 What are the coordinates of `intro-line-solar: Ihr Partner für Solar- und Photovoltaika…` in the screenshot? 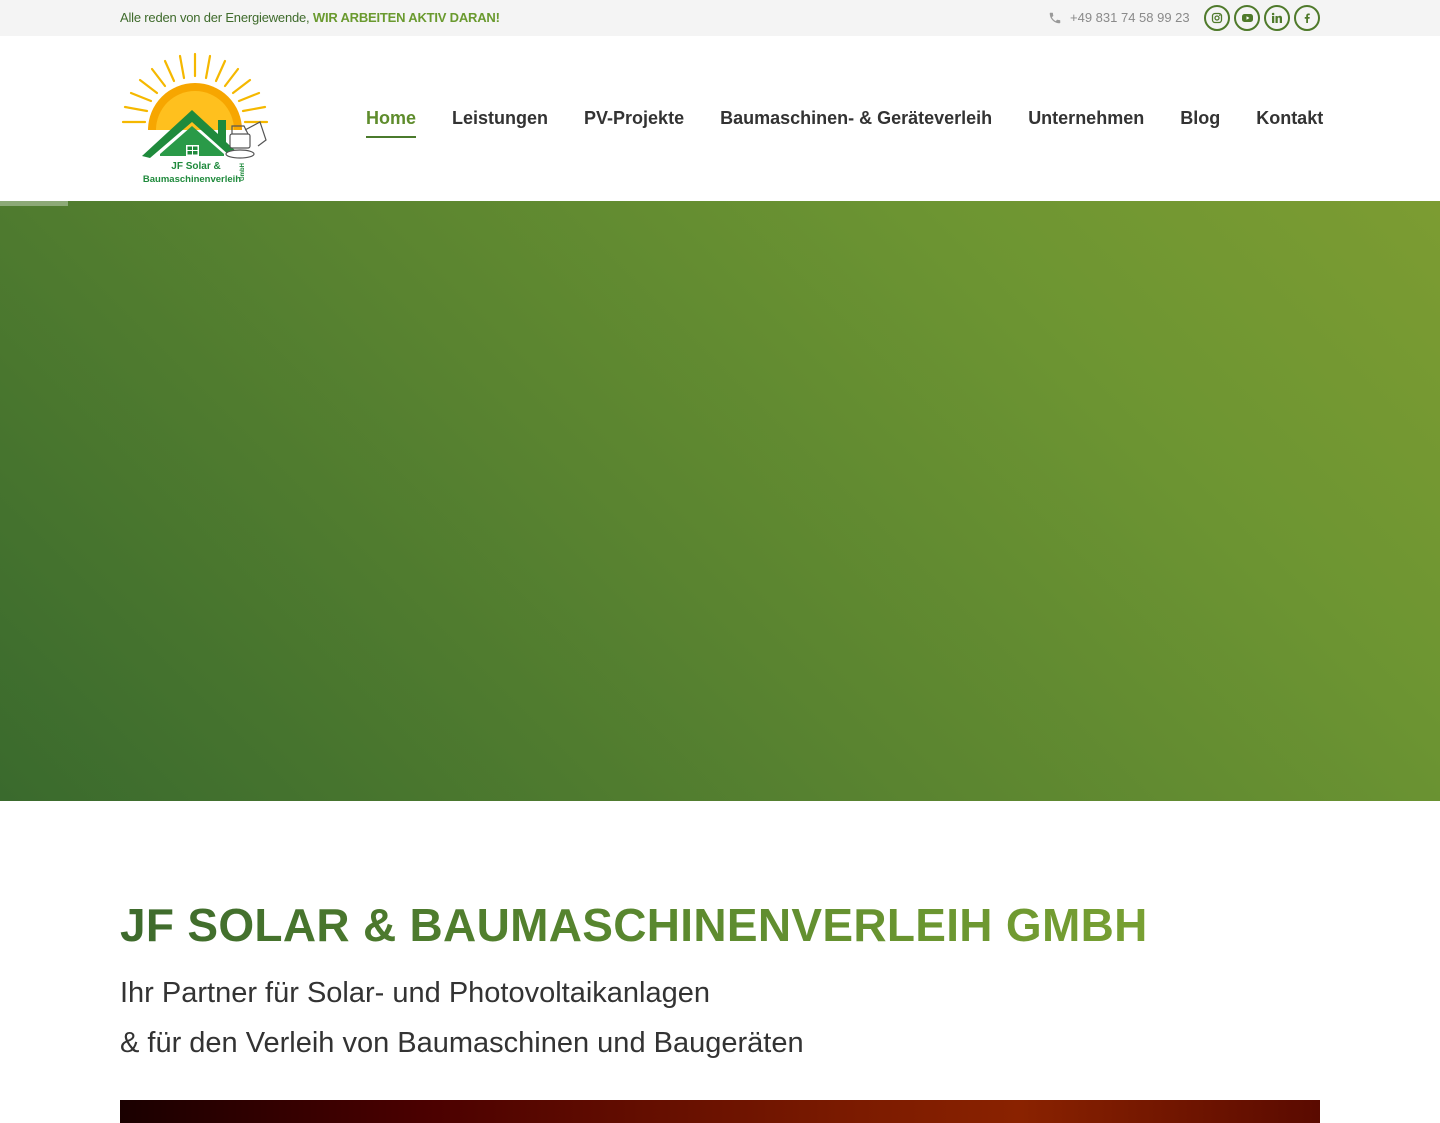 It's located at (415, 993).